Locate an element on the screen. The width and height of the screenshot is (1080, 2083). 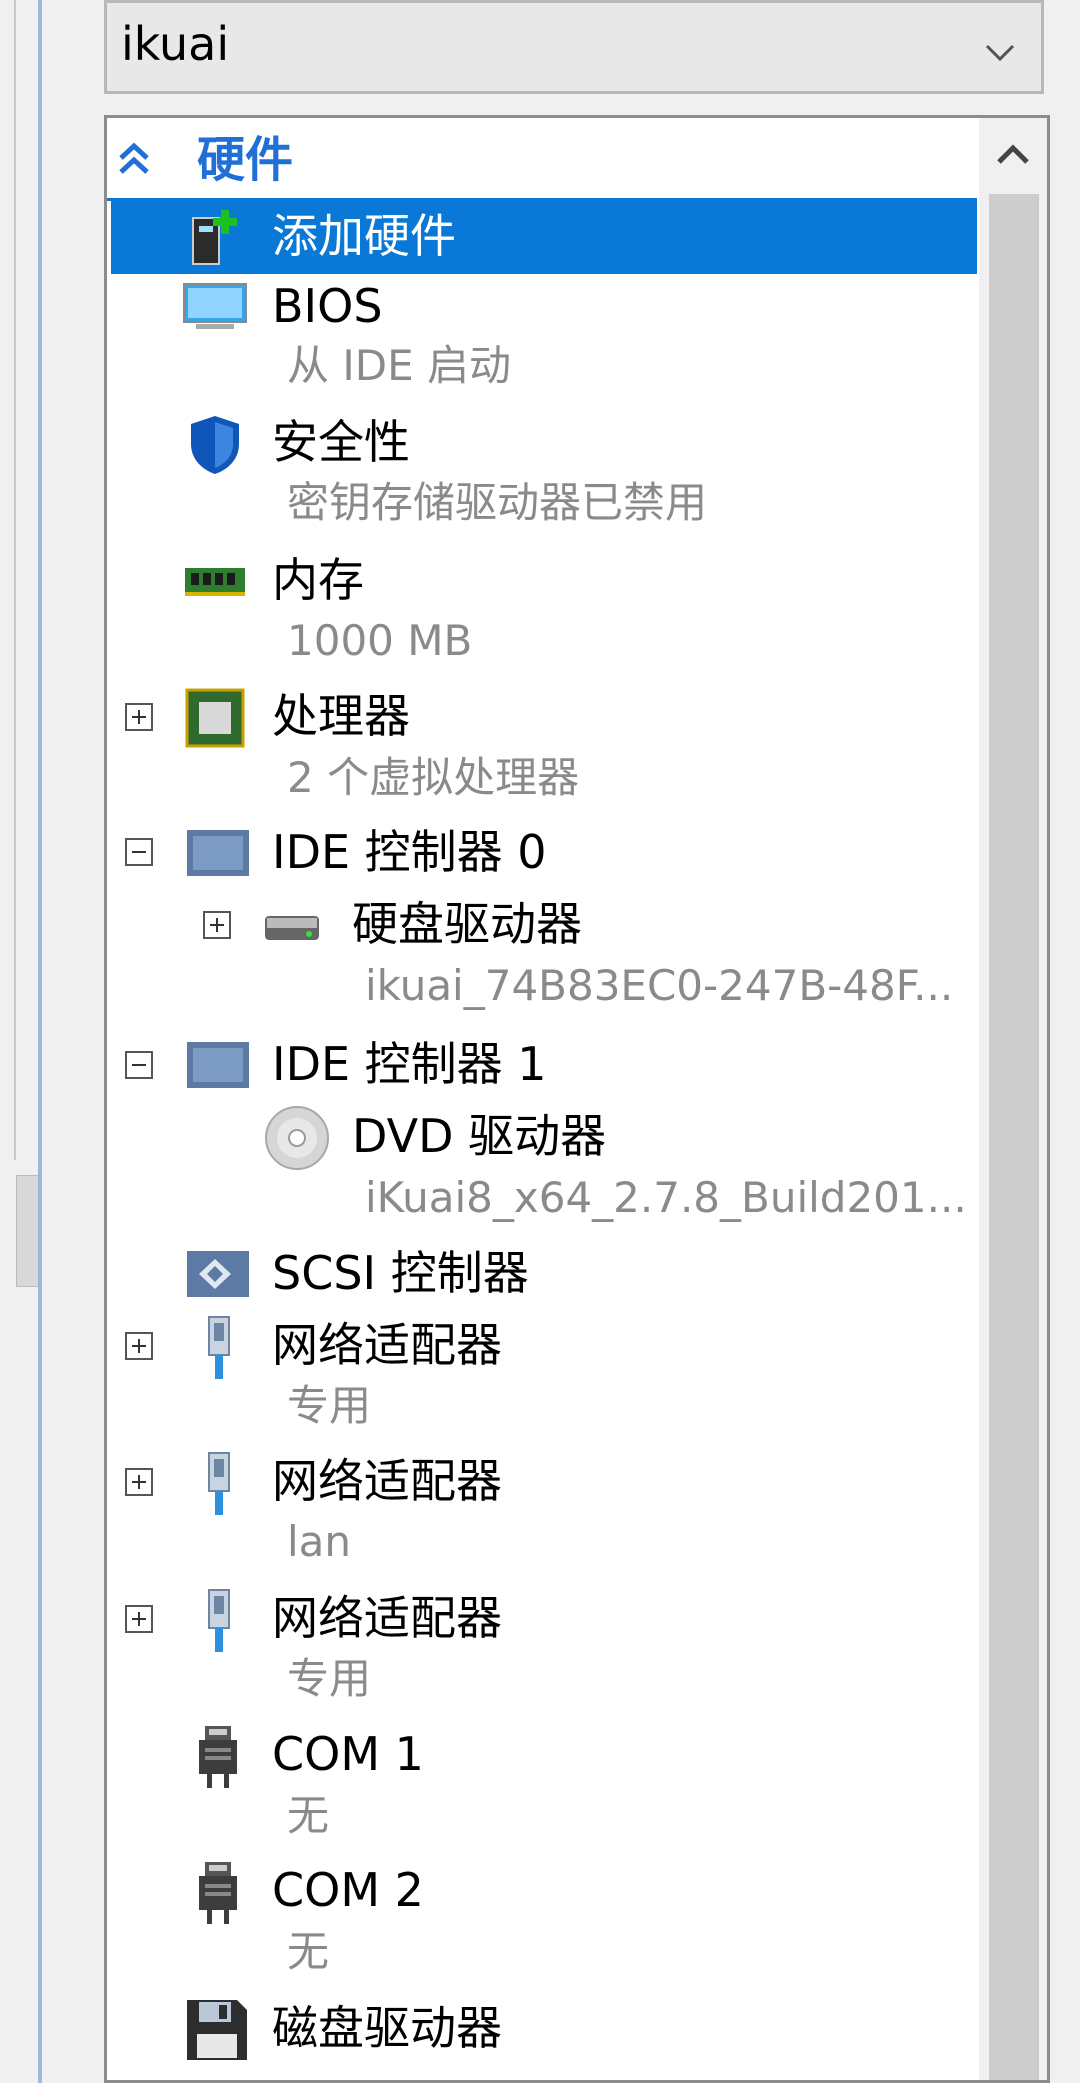
tree-item-label: IDE 控制器 0 is located at coordinates (409, 852).